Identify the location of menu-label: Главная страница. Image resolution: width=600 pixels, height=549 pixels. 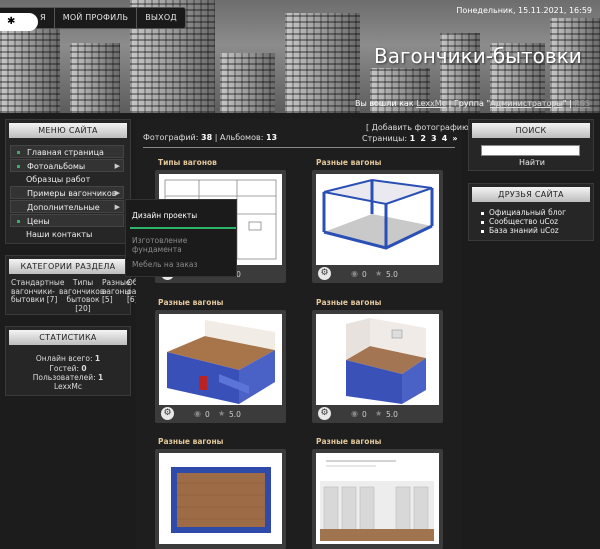
(65, 152).